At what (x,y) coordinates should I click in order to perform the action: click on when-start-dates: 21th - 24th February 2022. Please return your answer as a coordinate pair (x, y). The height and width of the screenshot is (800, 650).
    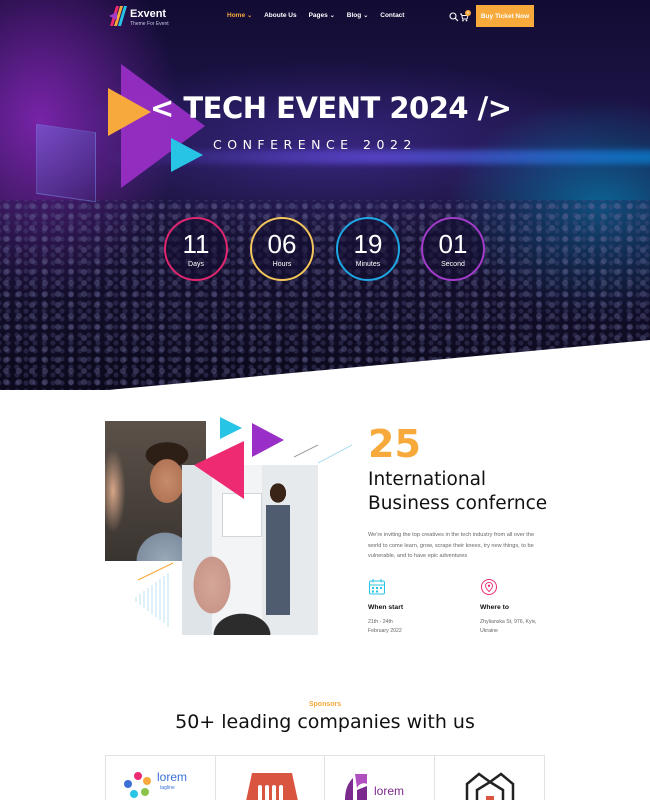
    Looking at the image, I should click on (408, 627).